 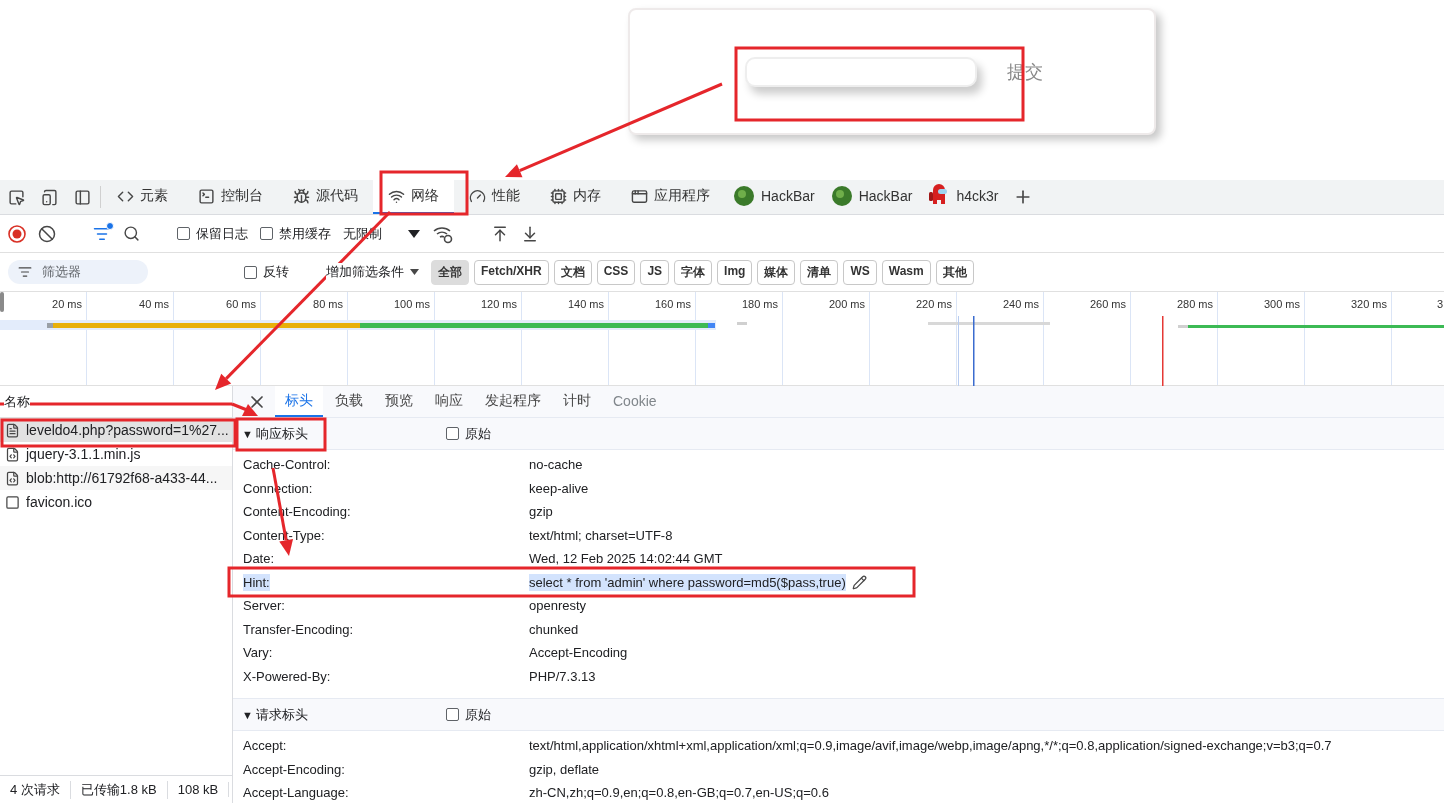 I want to click on detail-tab: 响应, so click(x=449, y=401).